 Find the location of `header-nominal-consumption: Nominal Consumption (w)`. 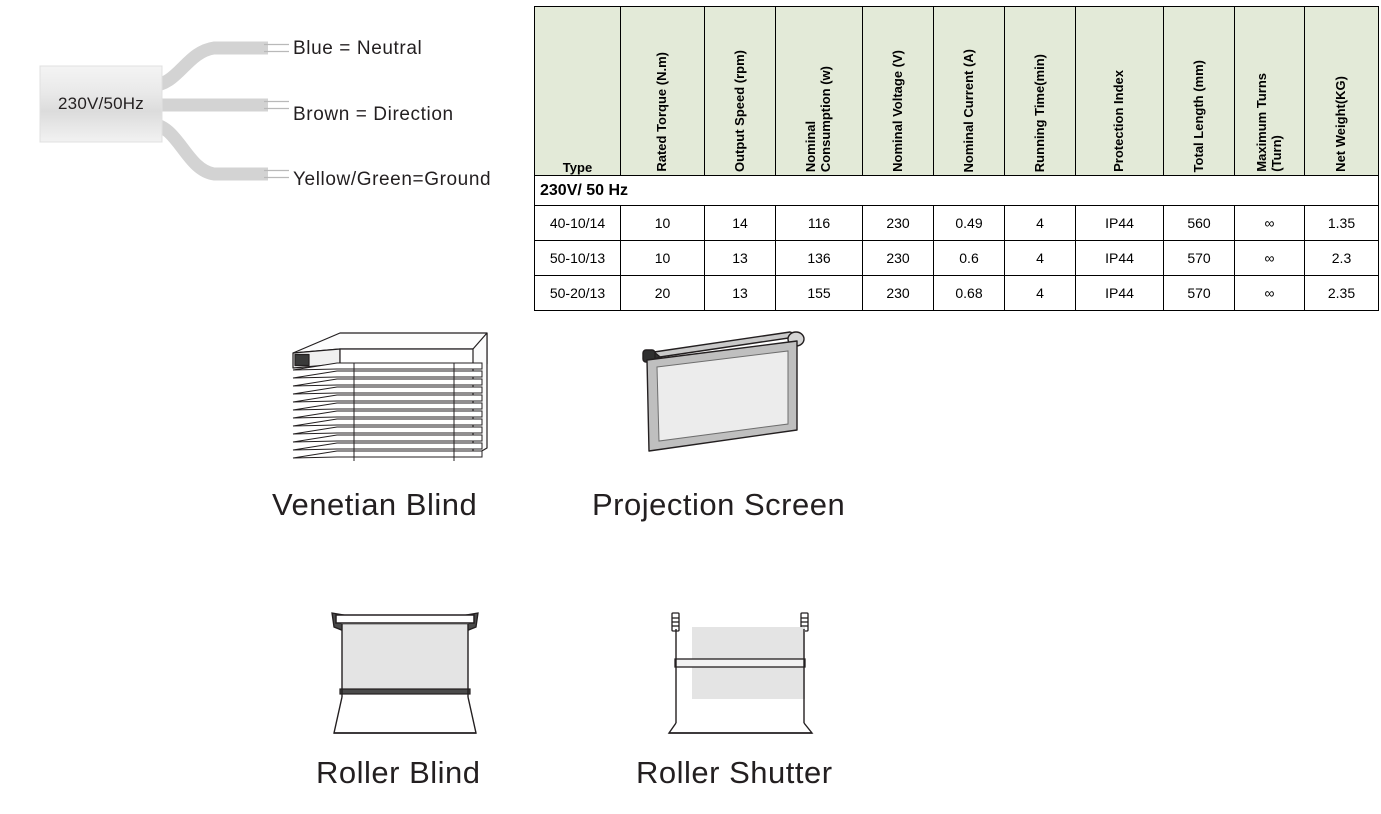

header-nominal-consumption: Nominal Consumption (w) is located at coordinates (819, 91).